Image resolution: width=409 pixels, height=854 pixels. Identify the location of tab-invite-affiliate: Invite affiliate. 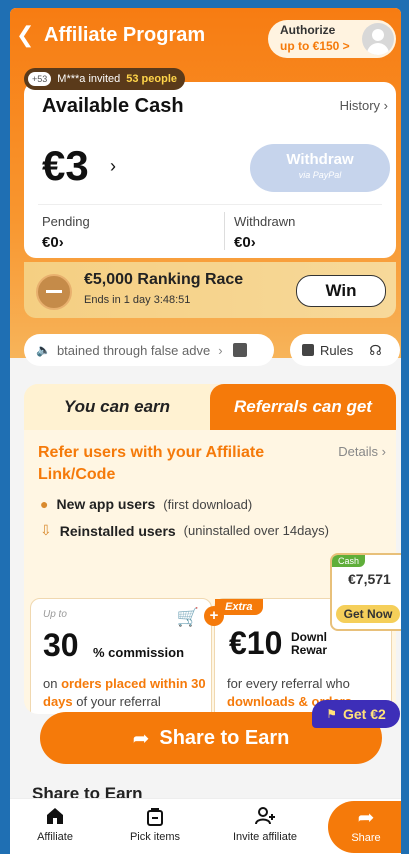
(265, 824).